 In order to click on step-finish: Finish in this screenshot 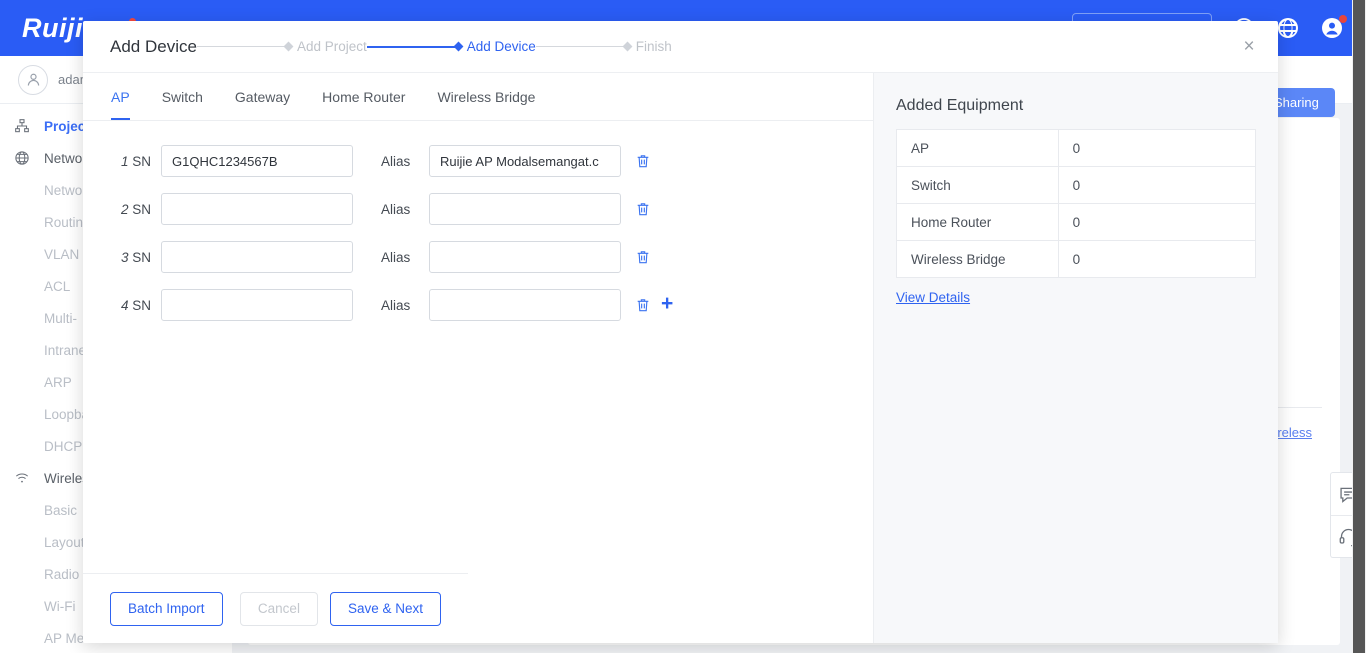, I will do `click(647, 46)`.